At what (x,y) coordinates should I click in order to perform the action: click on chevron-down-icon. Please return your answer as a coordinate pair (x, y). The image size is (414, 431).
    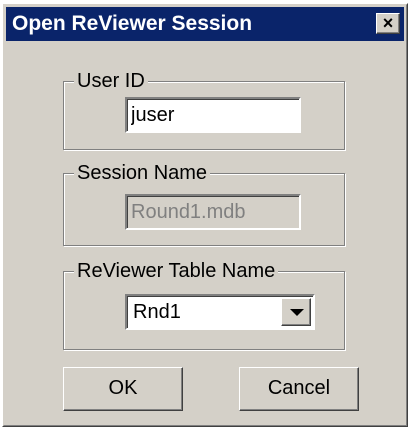
    Looking at the image, I should click on (297, 312).